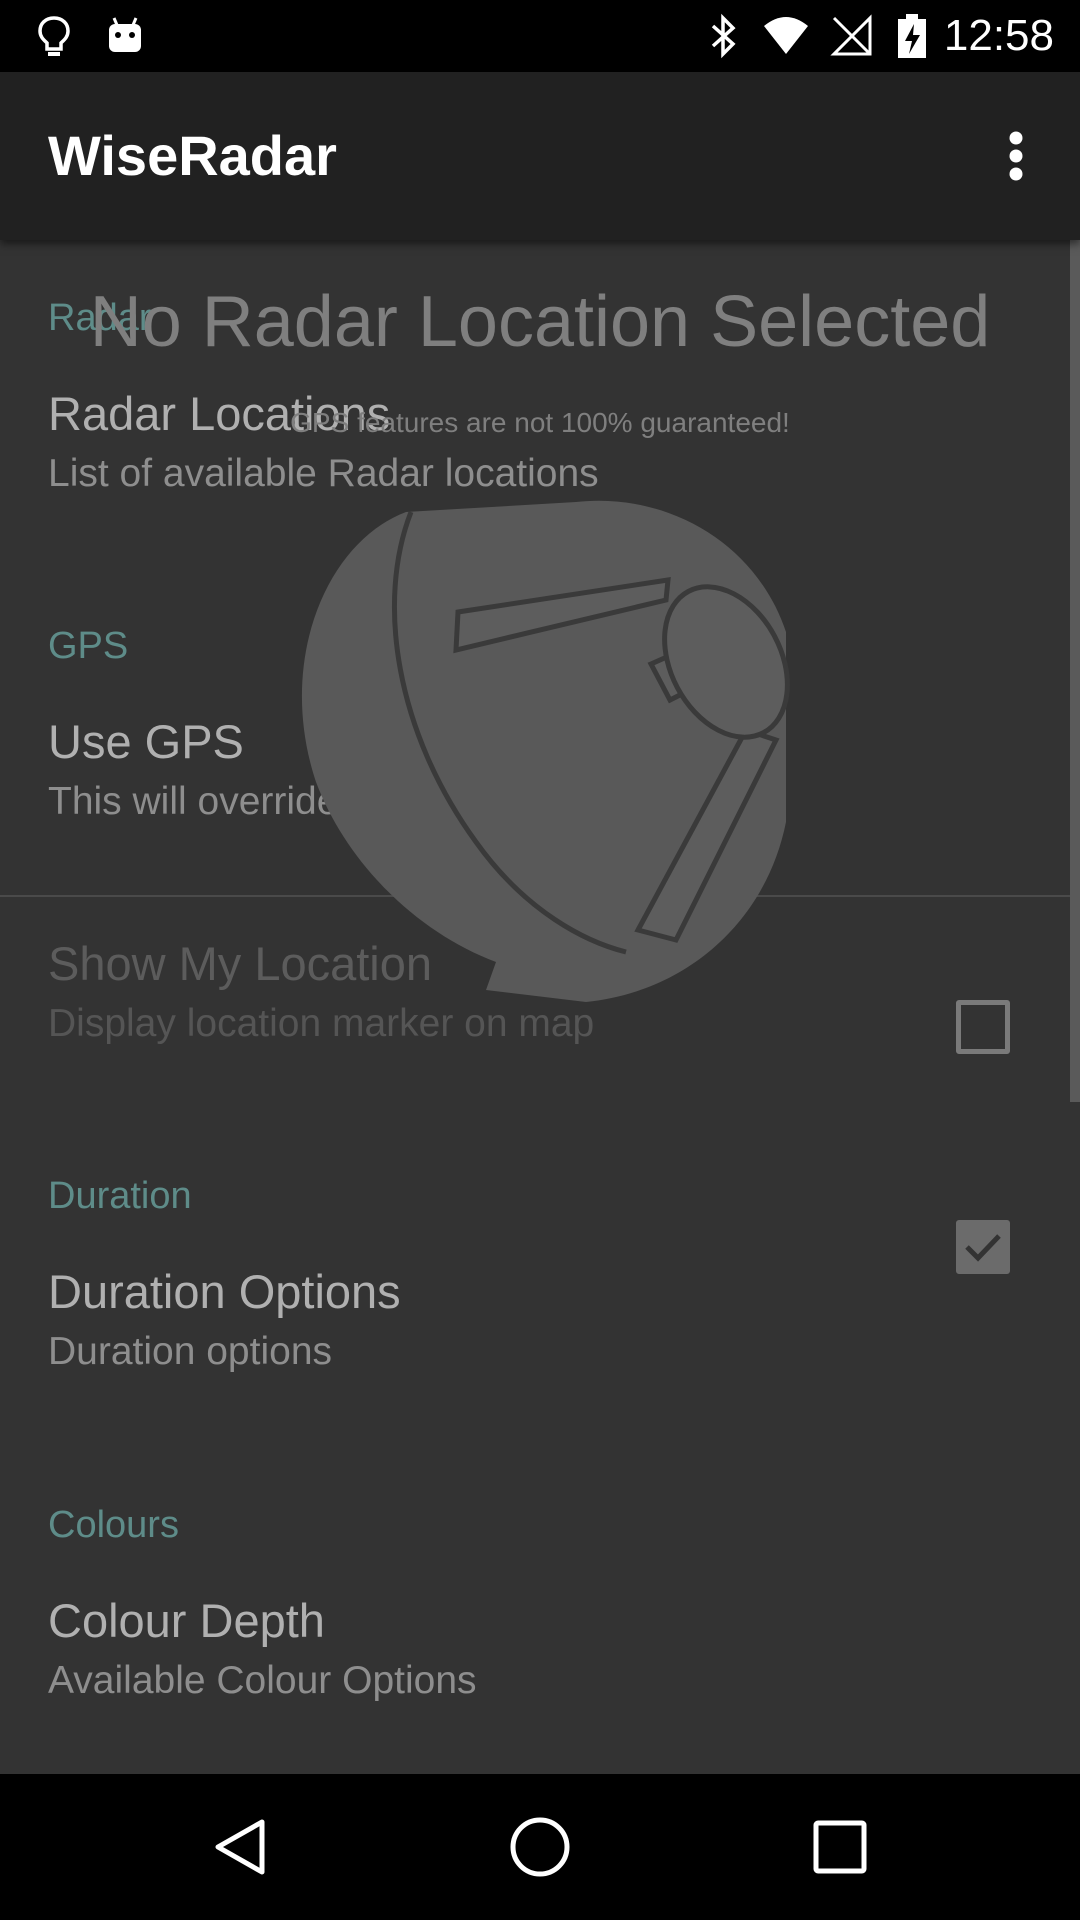  I want to click on more-vert-icon, so click(1016, 156).